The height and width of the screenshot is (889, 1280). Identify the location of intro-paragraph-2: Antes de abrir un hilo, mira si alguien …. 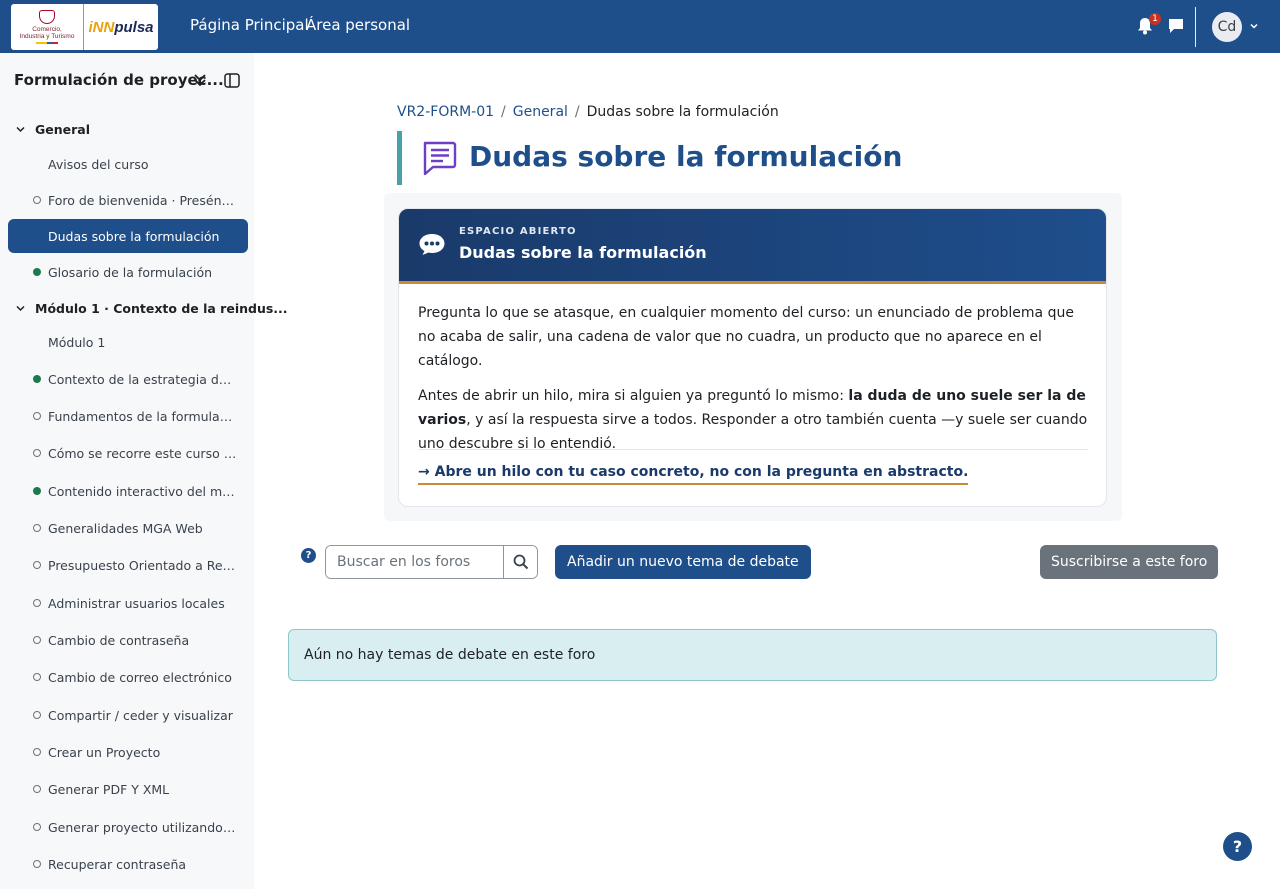
(754, 420).